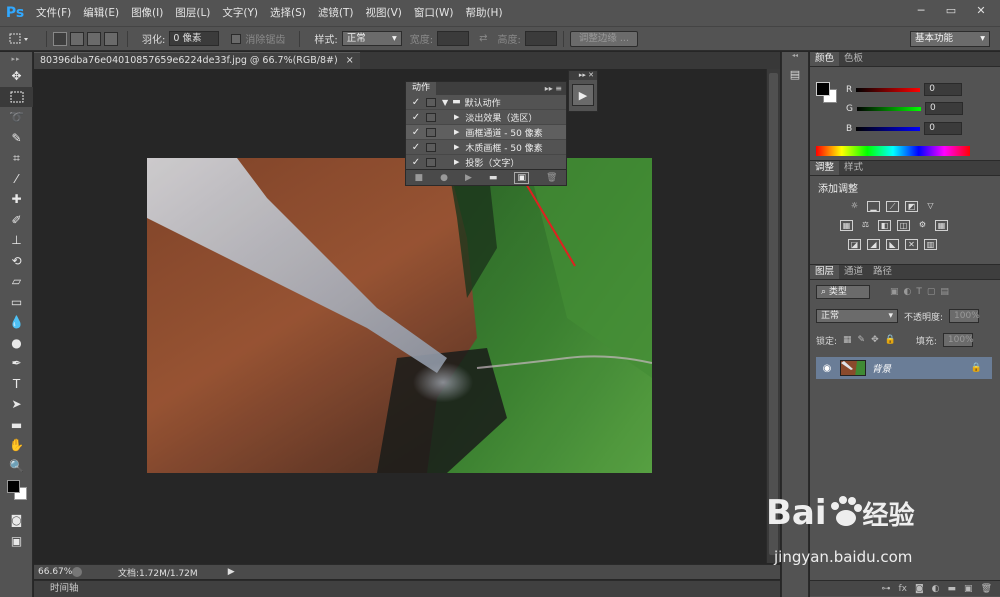 The width and height of the screenshot is (1000, 597). What do you see at coordinates (147, 13) in the screenshot?
I see `menu-image: 图像(I)` at bounding box center [147, 13].